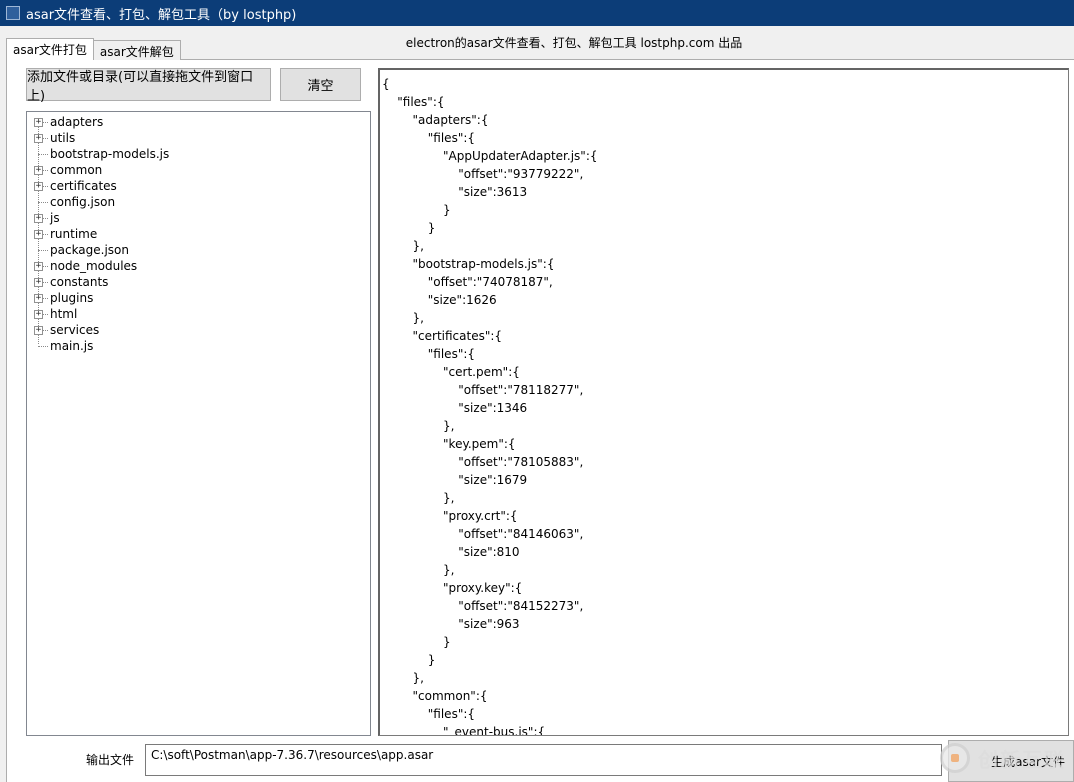  I want to click on json-line: "adapters":{, so click(435, 120).